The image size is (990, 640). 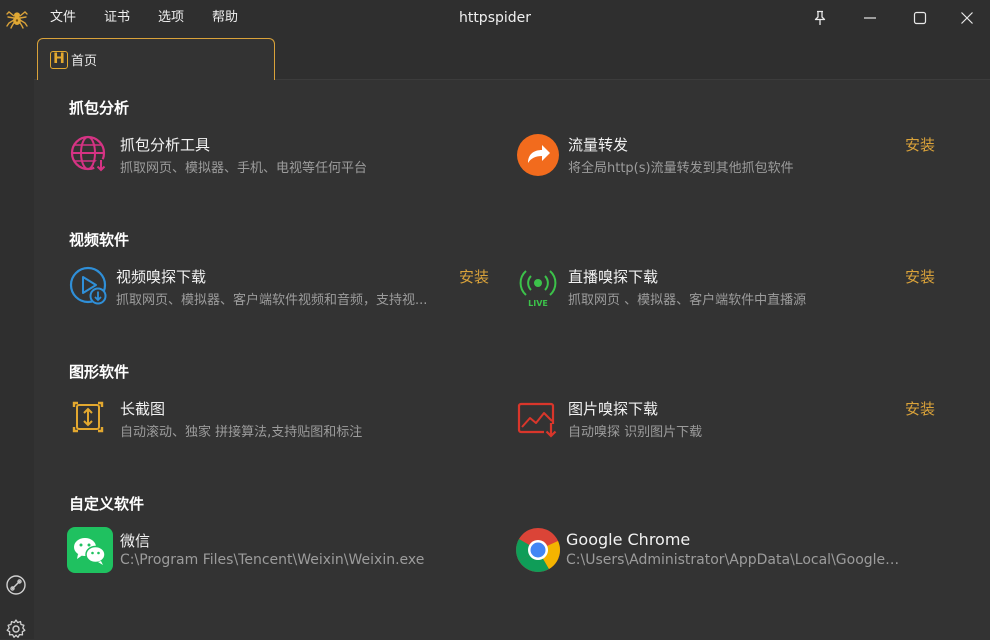 I want to click on app-name: 长截图, so click(x=143, y=409).